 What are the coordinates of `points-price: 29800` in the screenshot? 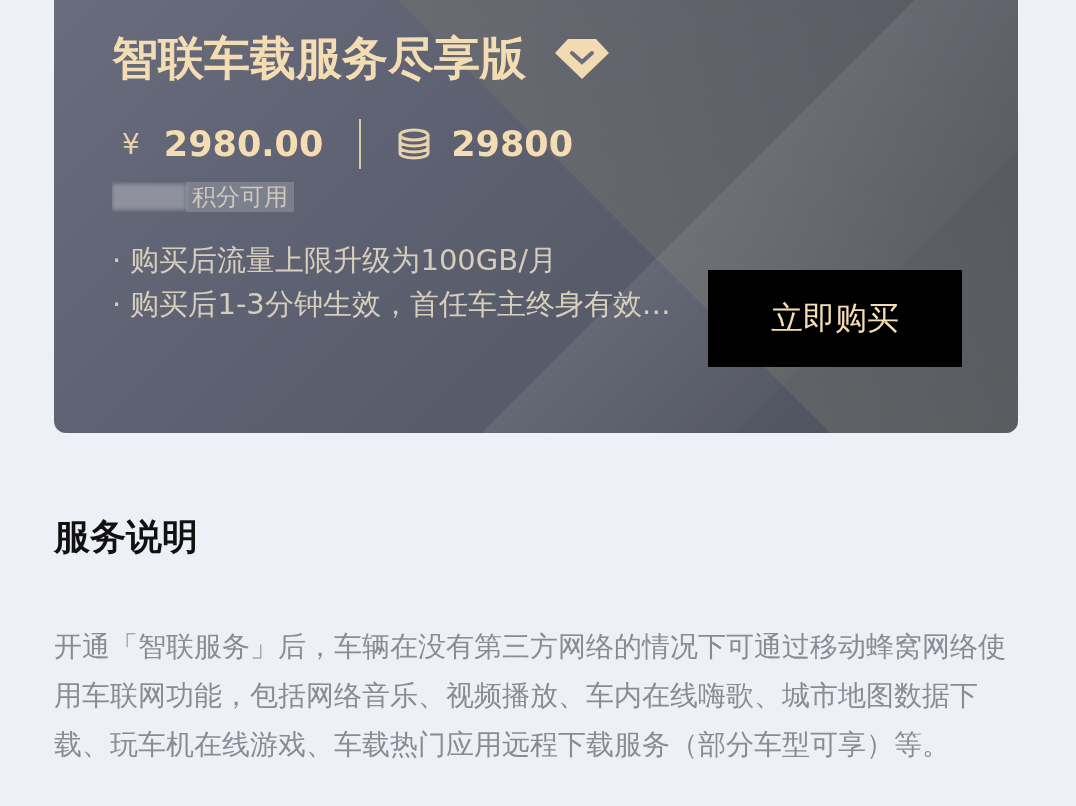 It's located at (512, 144).